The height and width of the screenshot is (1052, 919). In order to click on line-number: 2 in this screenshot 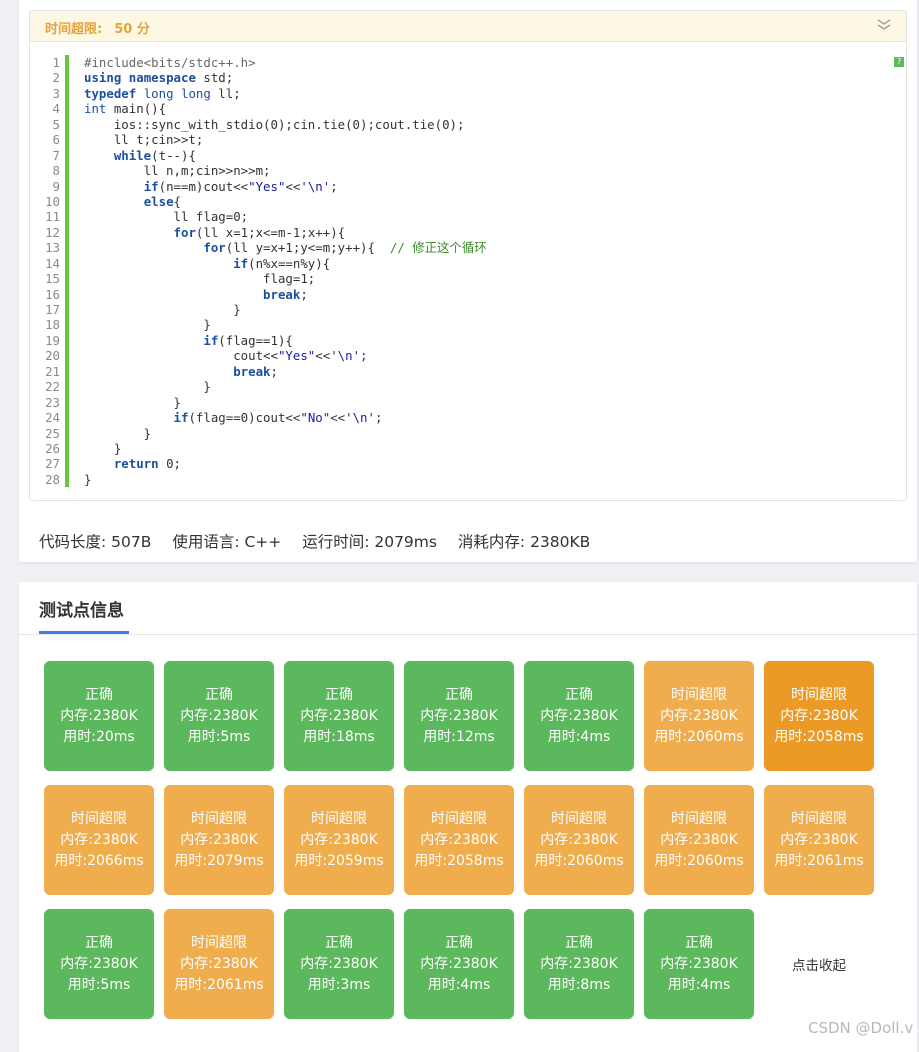, I will do `click(56, 78)`.